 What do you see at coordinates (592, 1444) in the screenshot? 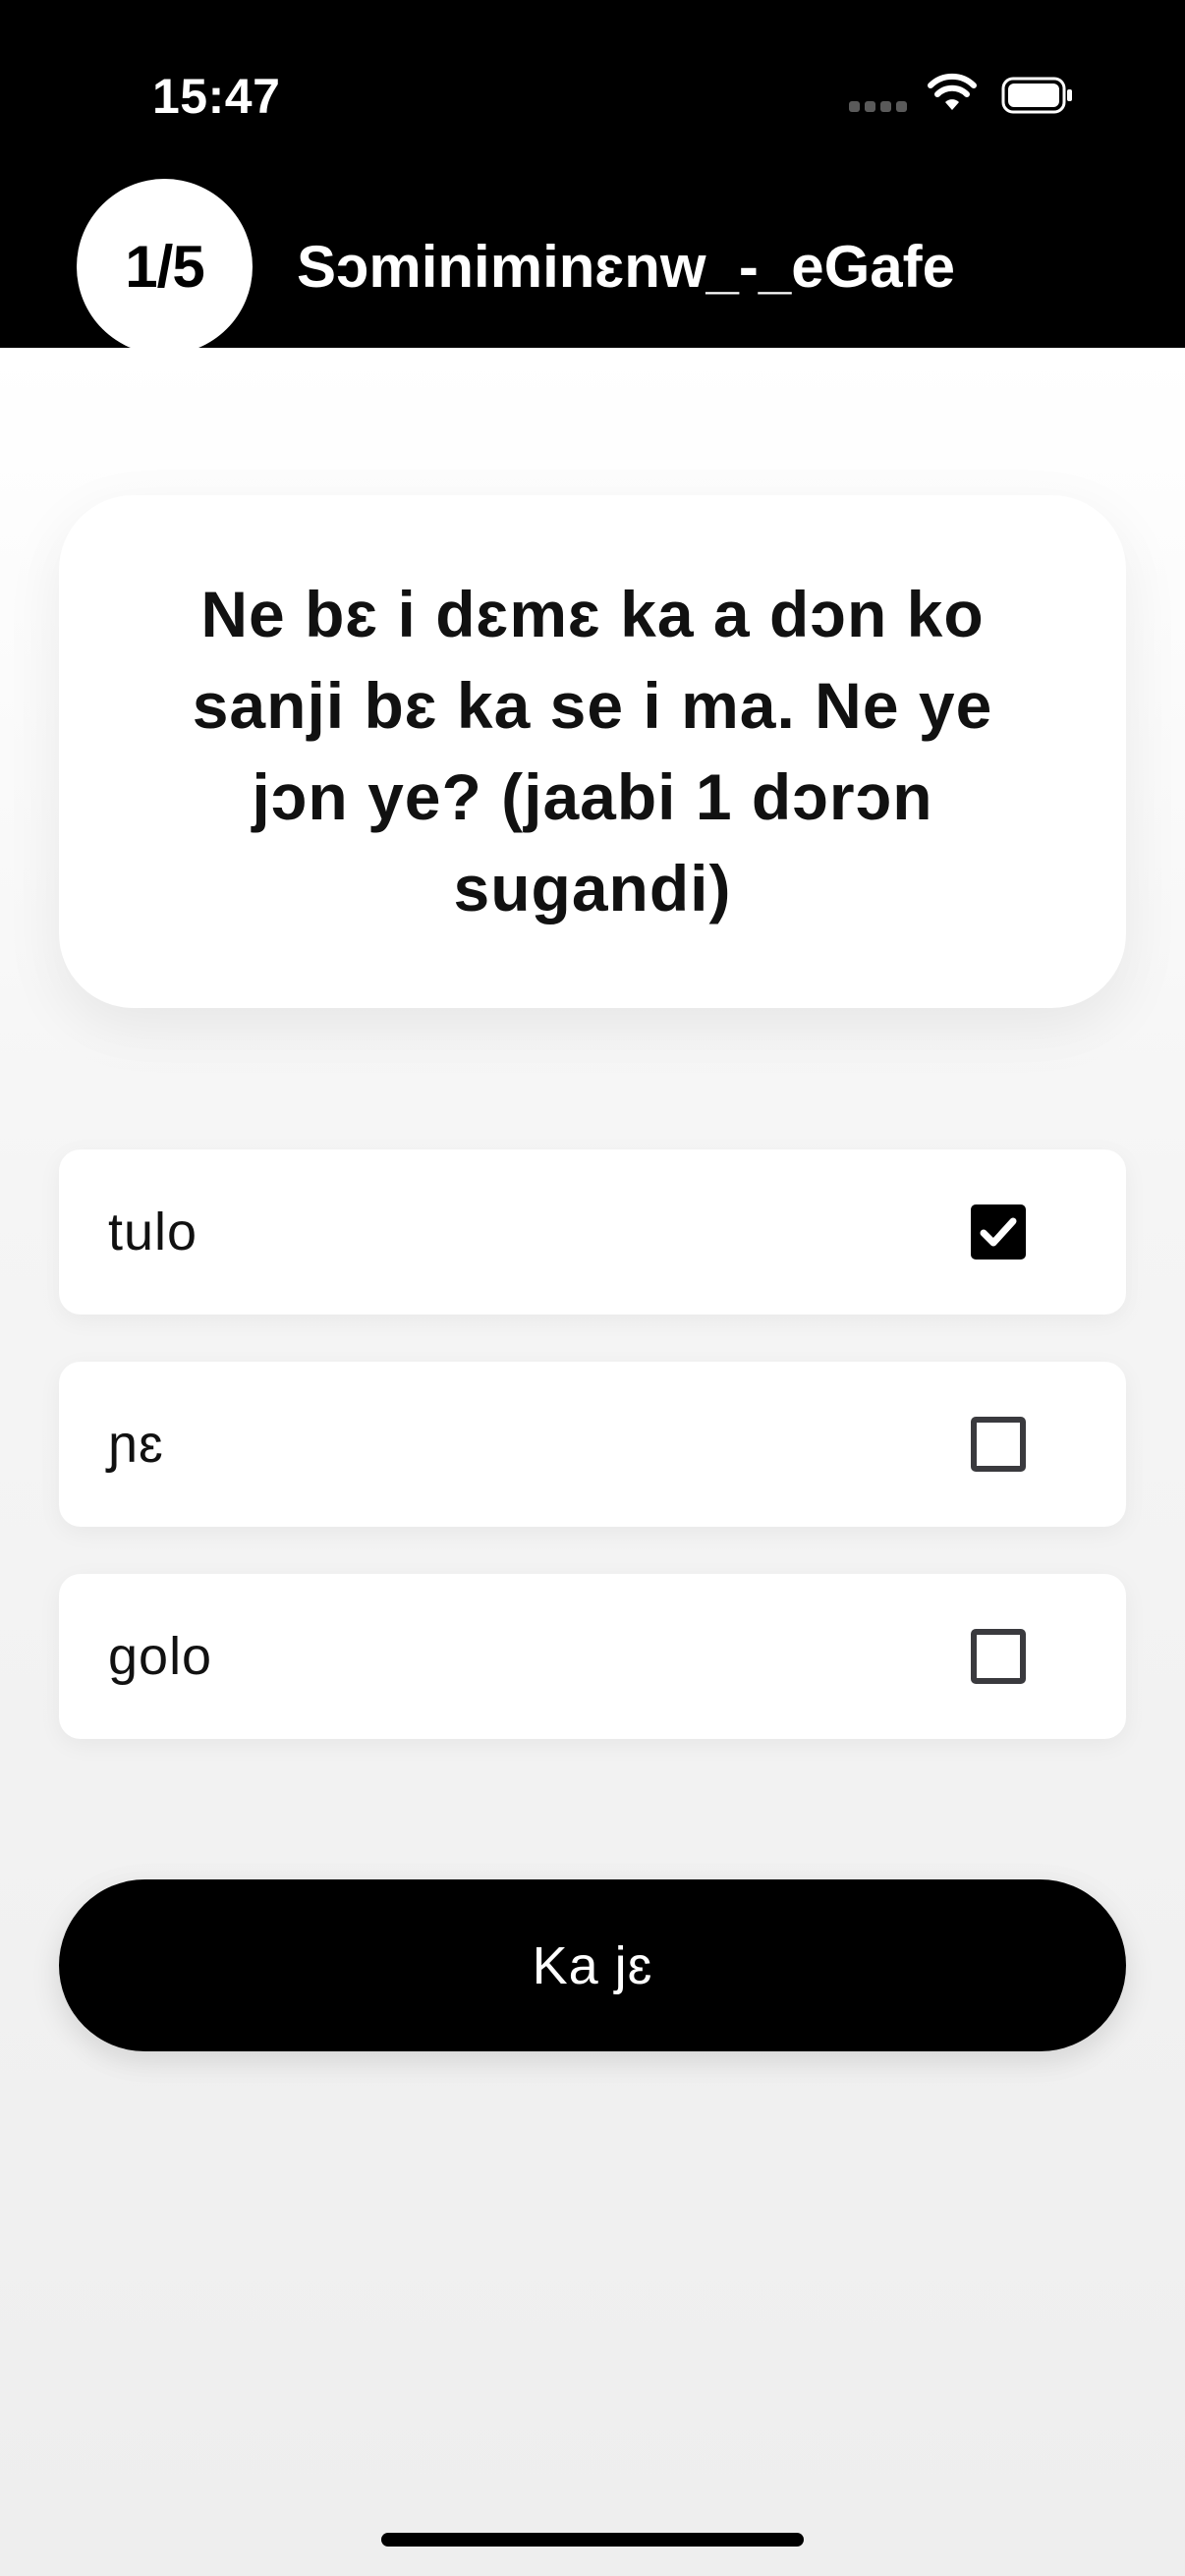
I see `answer-option-nye: ɲɛ` at bounding box center [592, 1444].